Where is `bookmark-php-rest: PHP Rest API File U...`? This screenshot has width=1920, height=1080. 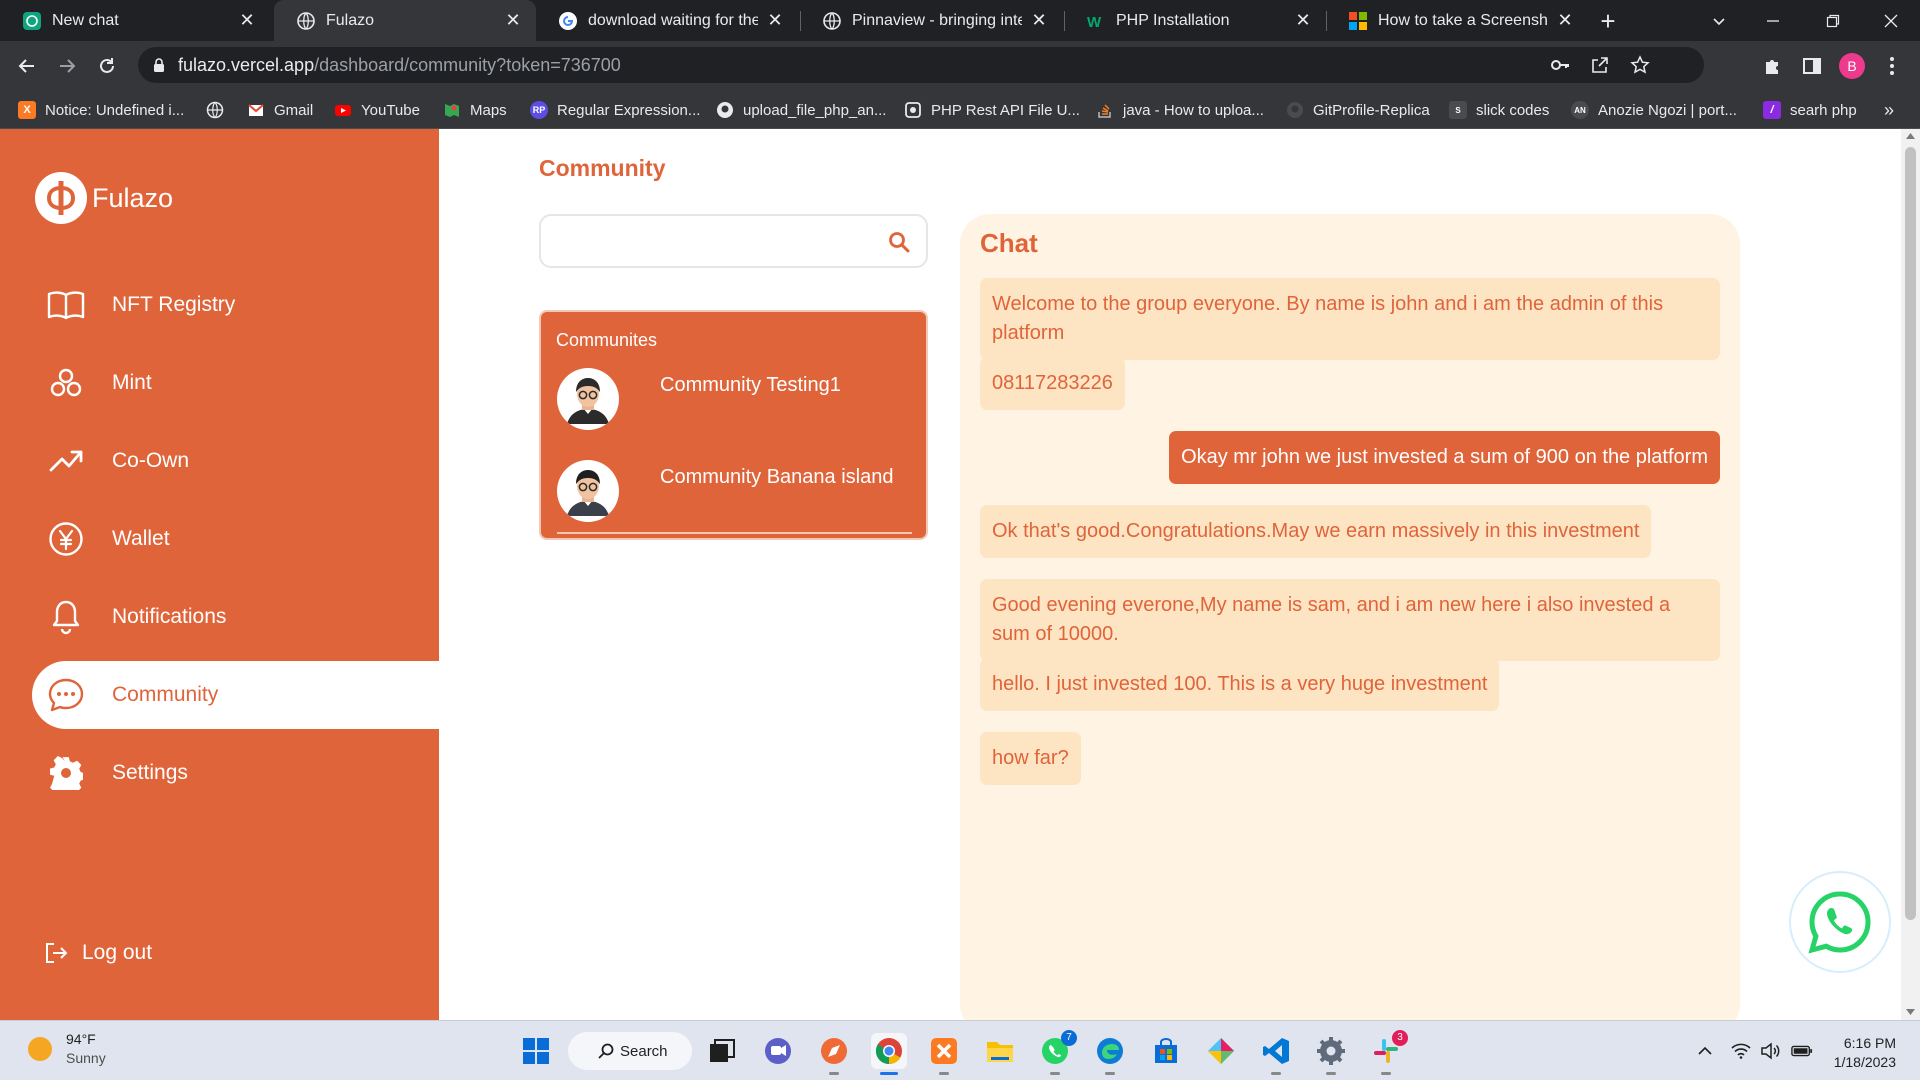
bookmark-php-rest: PHP Rest API File U... is located at coordinates (992, 110).